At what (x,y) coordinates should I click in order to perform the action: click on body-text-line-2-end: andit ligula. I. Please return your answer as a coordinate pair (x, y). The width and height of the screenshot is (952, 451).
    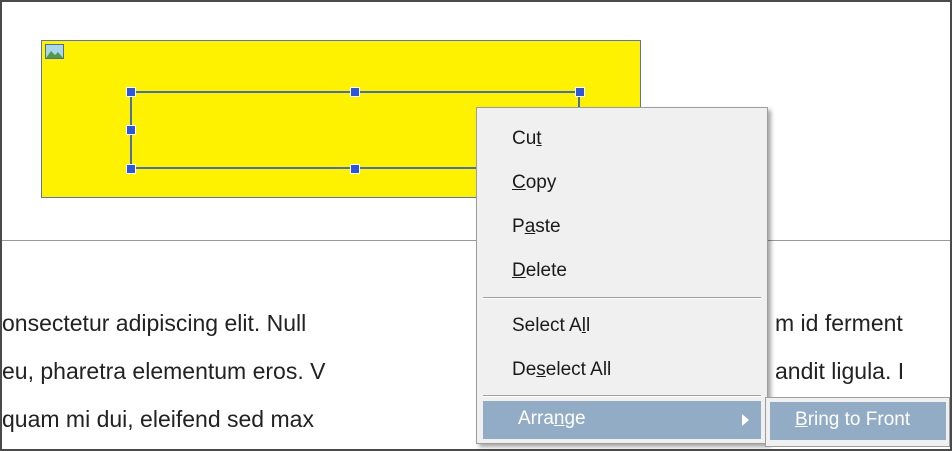
    Looking at the image, I should click on (840, 371).